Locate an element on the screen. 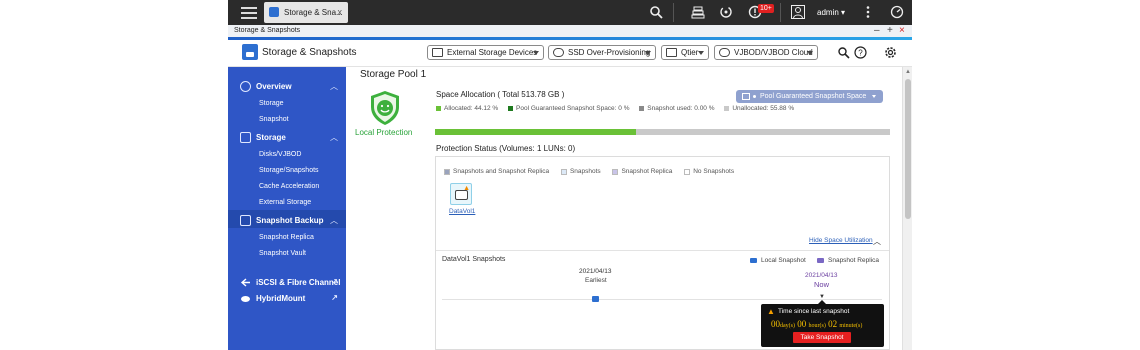 The height and width of the screenshot is (350, 1140). sync-icon is located at coordinates (726, 12).